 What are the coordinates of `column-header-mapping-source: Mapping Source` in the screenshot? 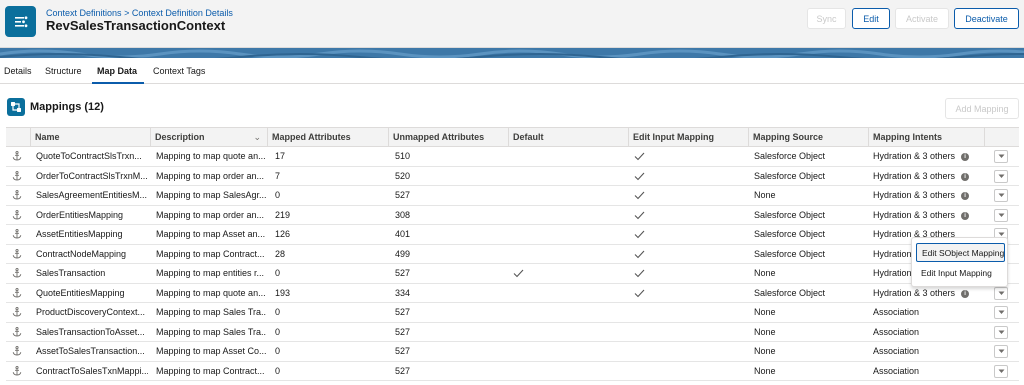 It's located at (809, 137).